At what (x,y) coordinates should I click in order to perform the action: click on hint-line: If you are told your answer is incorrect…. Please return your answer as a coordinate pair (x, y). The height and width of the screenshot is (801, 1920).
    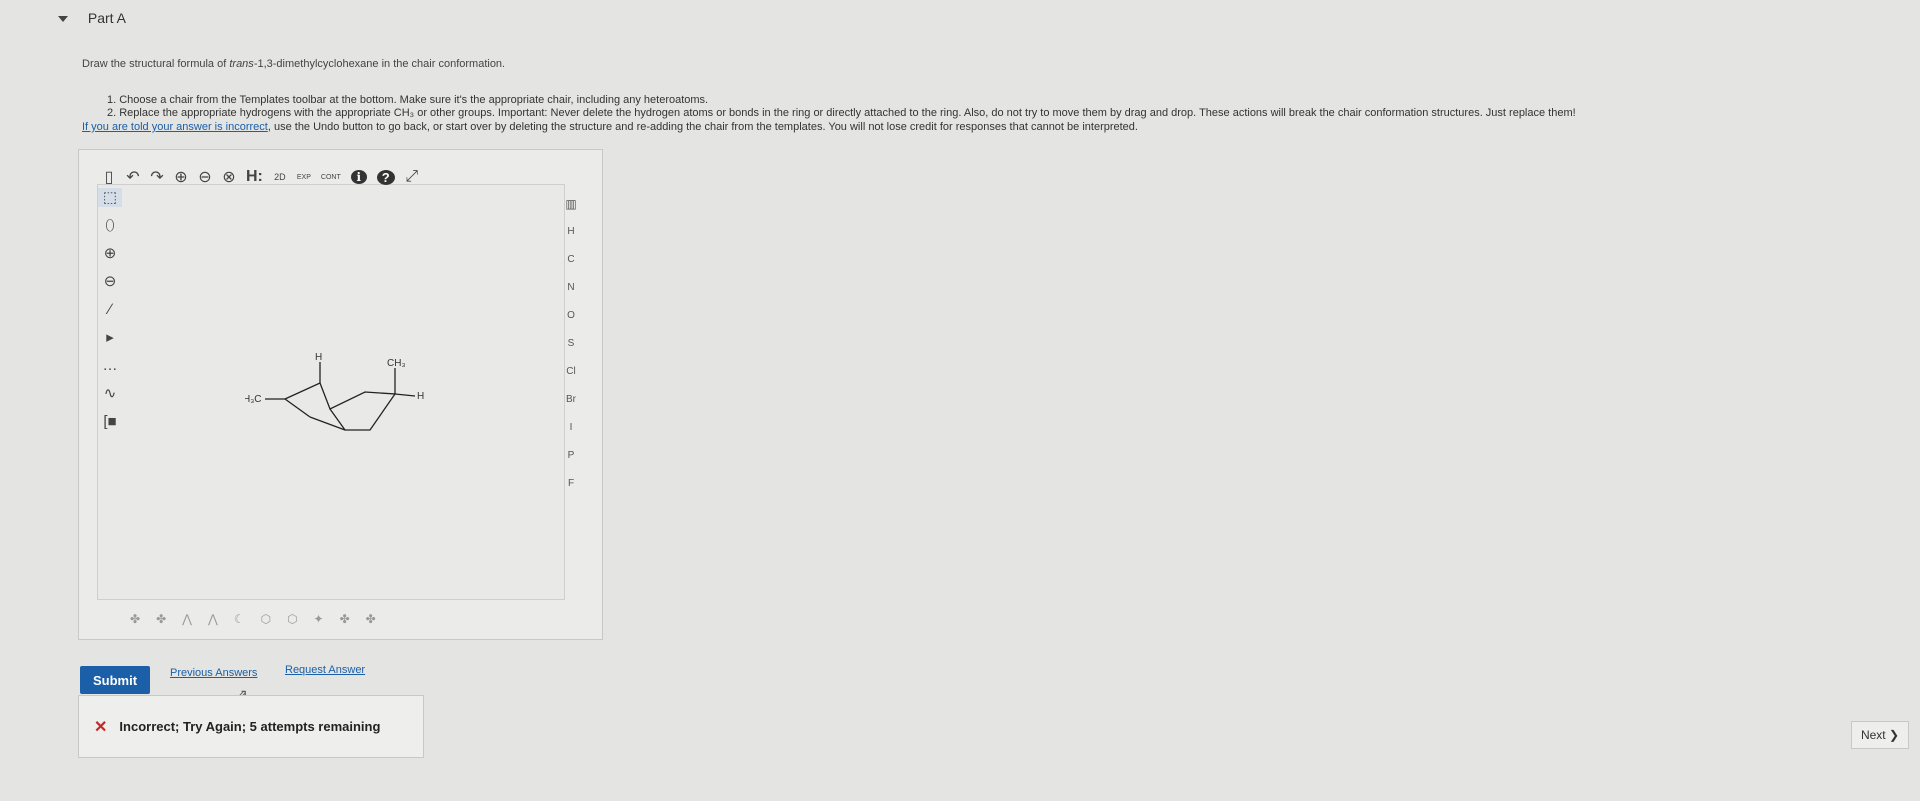
    Looking at the image, I should click on (610, 127).